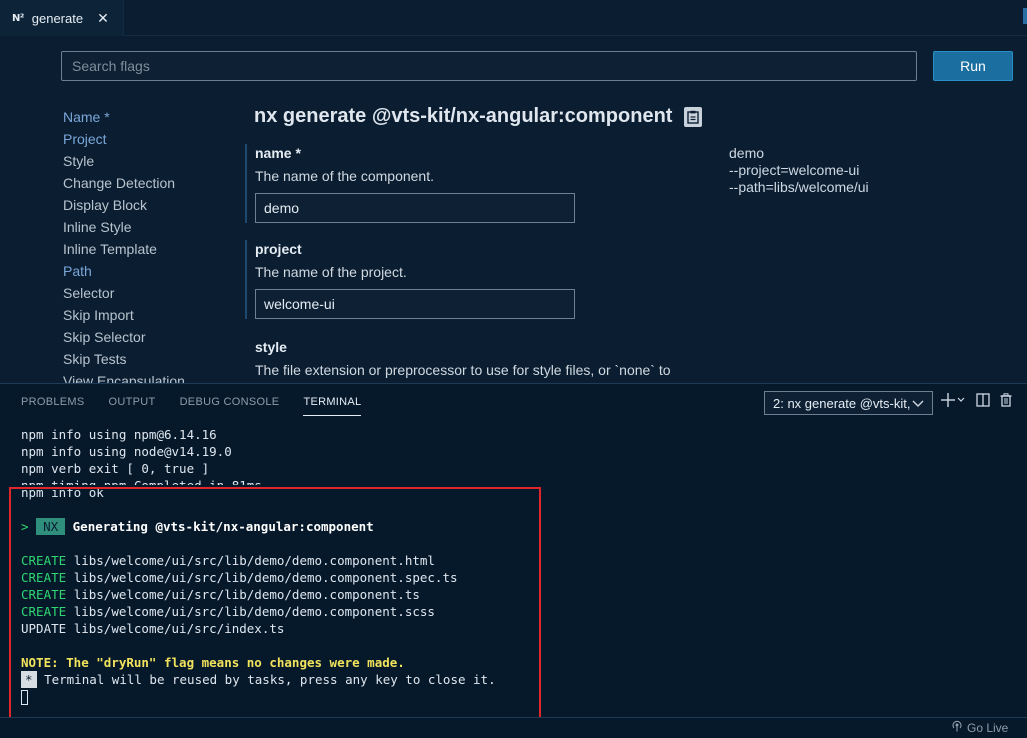 This screenshot has height=738, width=1027. Describe the element at coordinates (153, 161) in the screenshot. I see `nav-item-style: Style` at that location.